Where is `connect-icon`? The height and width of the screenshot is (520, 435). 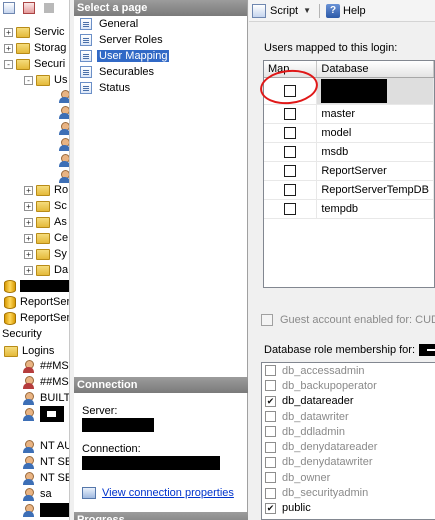
connect-icon is located at coordinates (9, 8).